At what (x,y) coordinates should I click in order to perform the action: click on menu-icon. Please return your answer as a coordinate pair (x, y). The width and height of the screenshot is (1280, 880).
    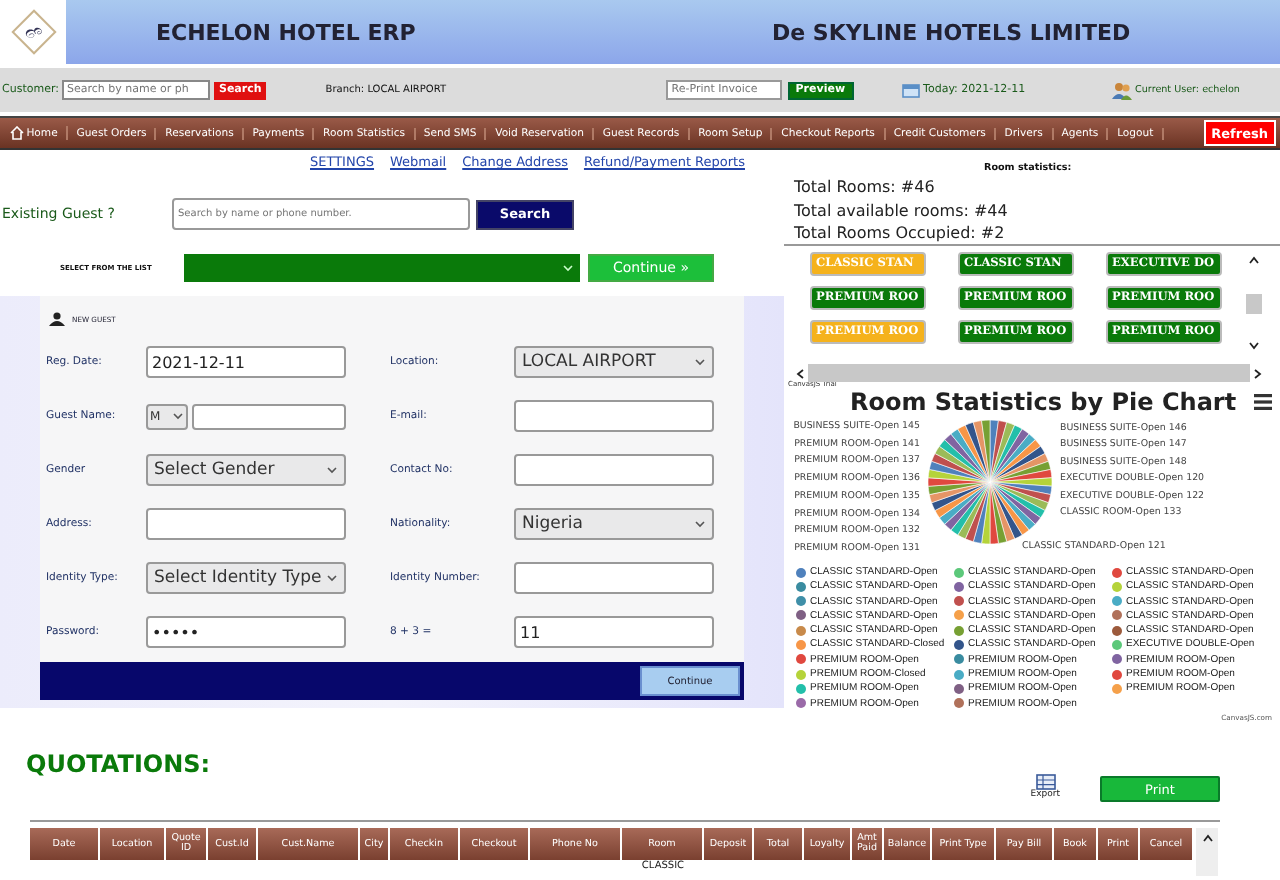
    Looking at the image, I should click on (1263, 402).